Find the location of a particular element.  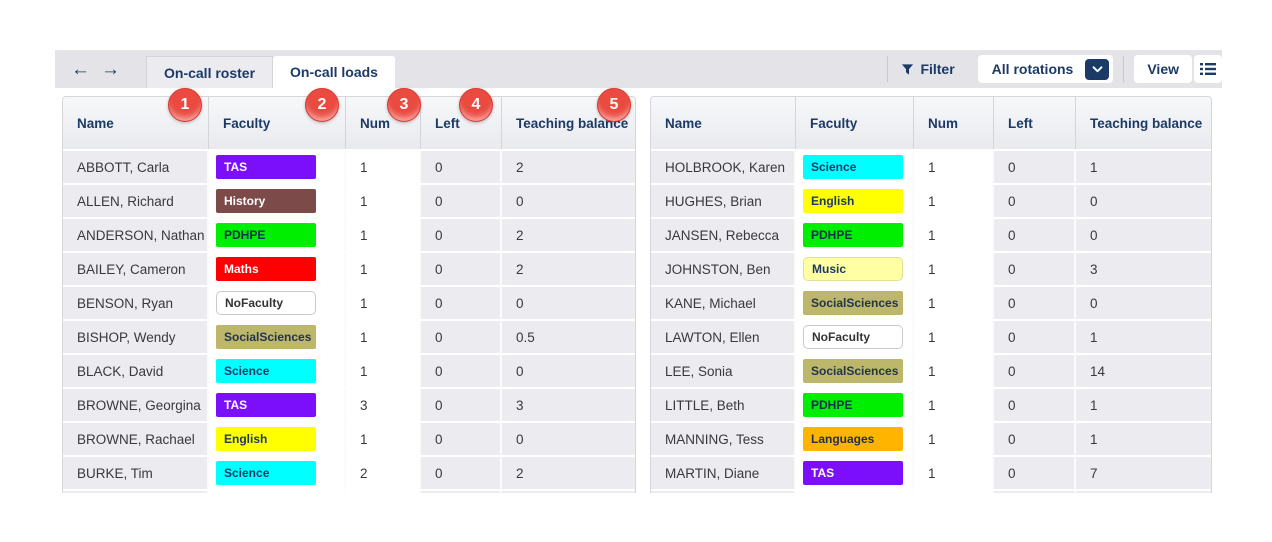

name-cell: BROWNE, Georgina is located at coordinates (136, 405).